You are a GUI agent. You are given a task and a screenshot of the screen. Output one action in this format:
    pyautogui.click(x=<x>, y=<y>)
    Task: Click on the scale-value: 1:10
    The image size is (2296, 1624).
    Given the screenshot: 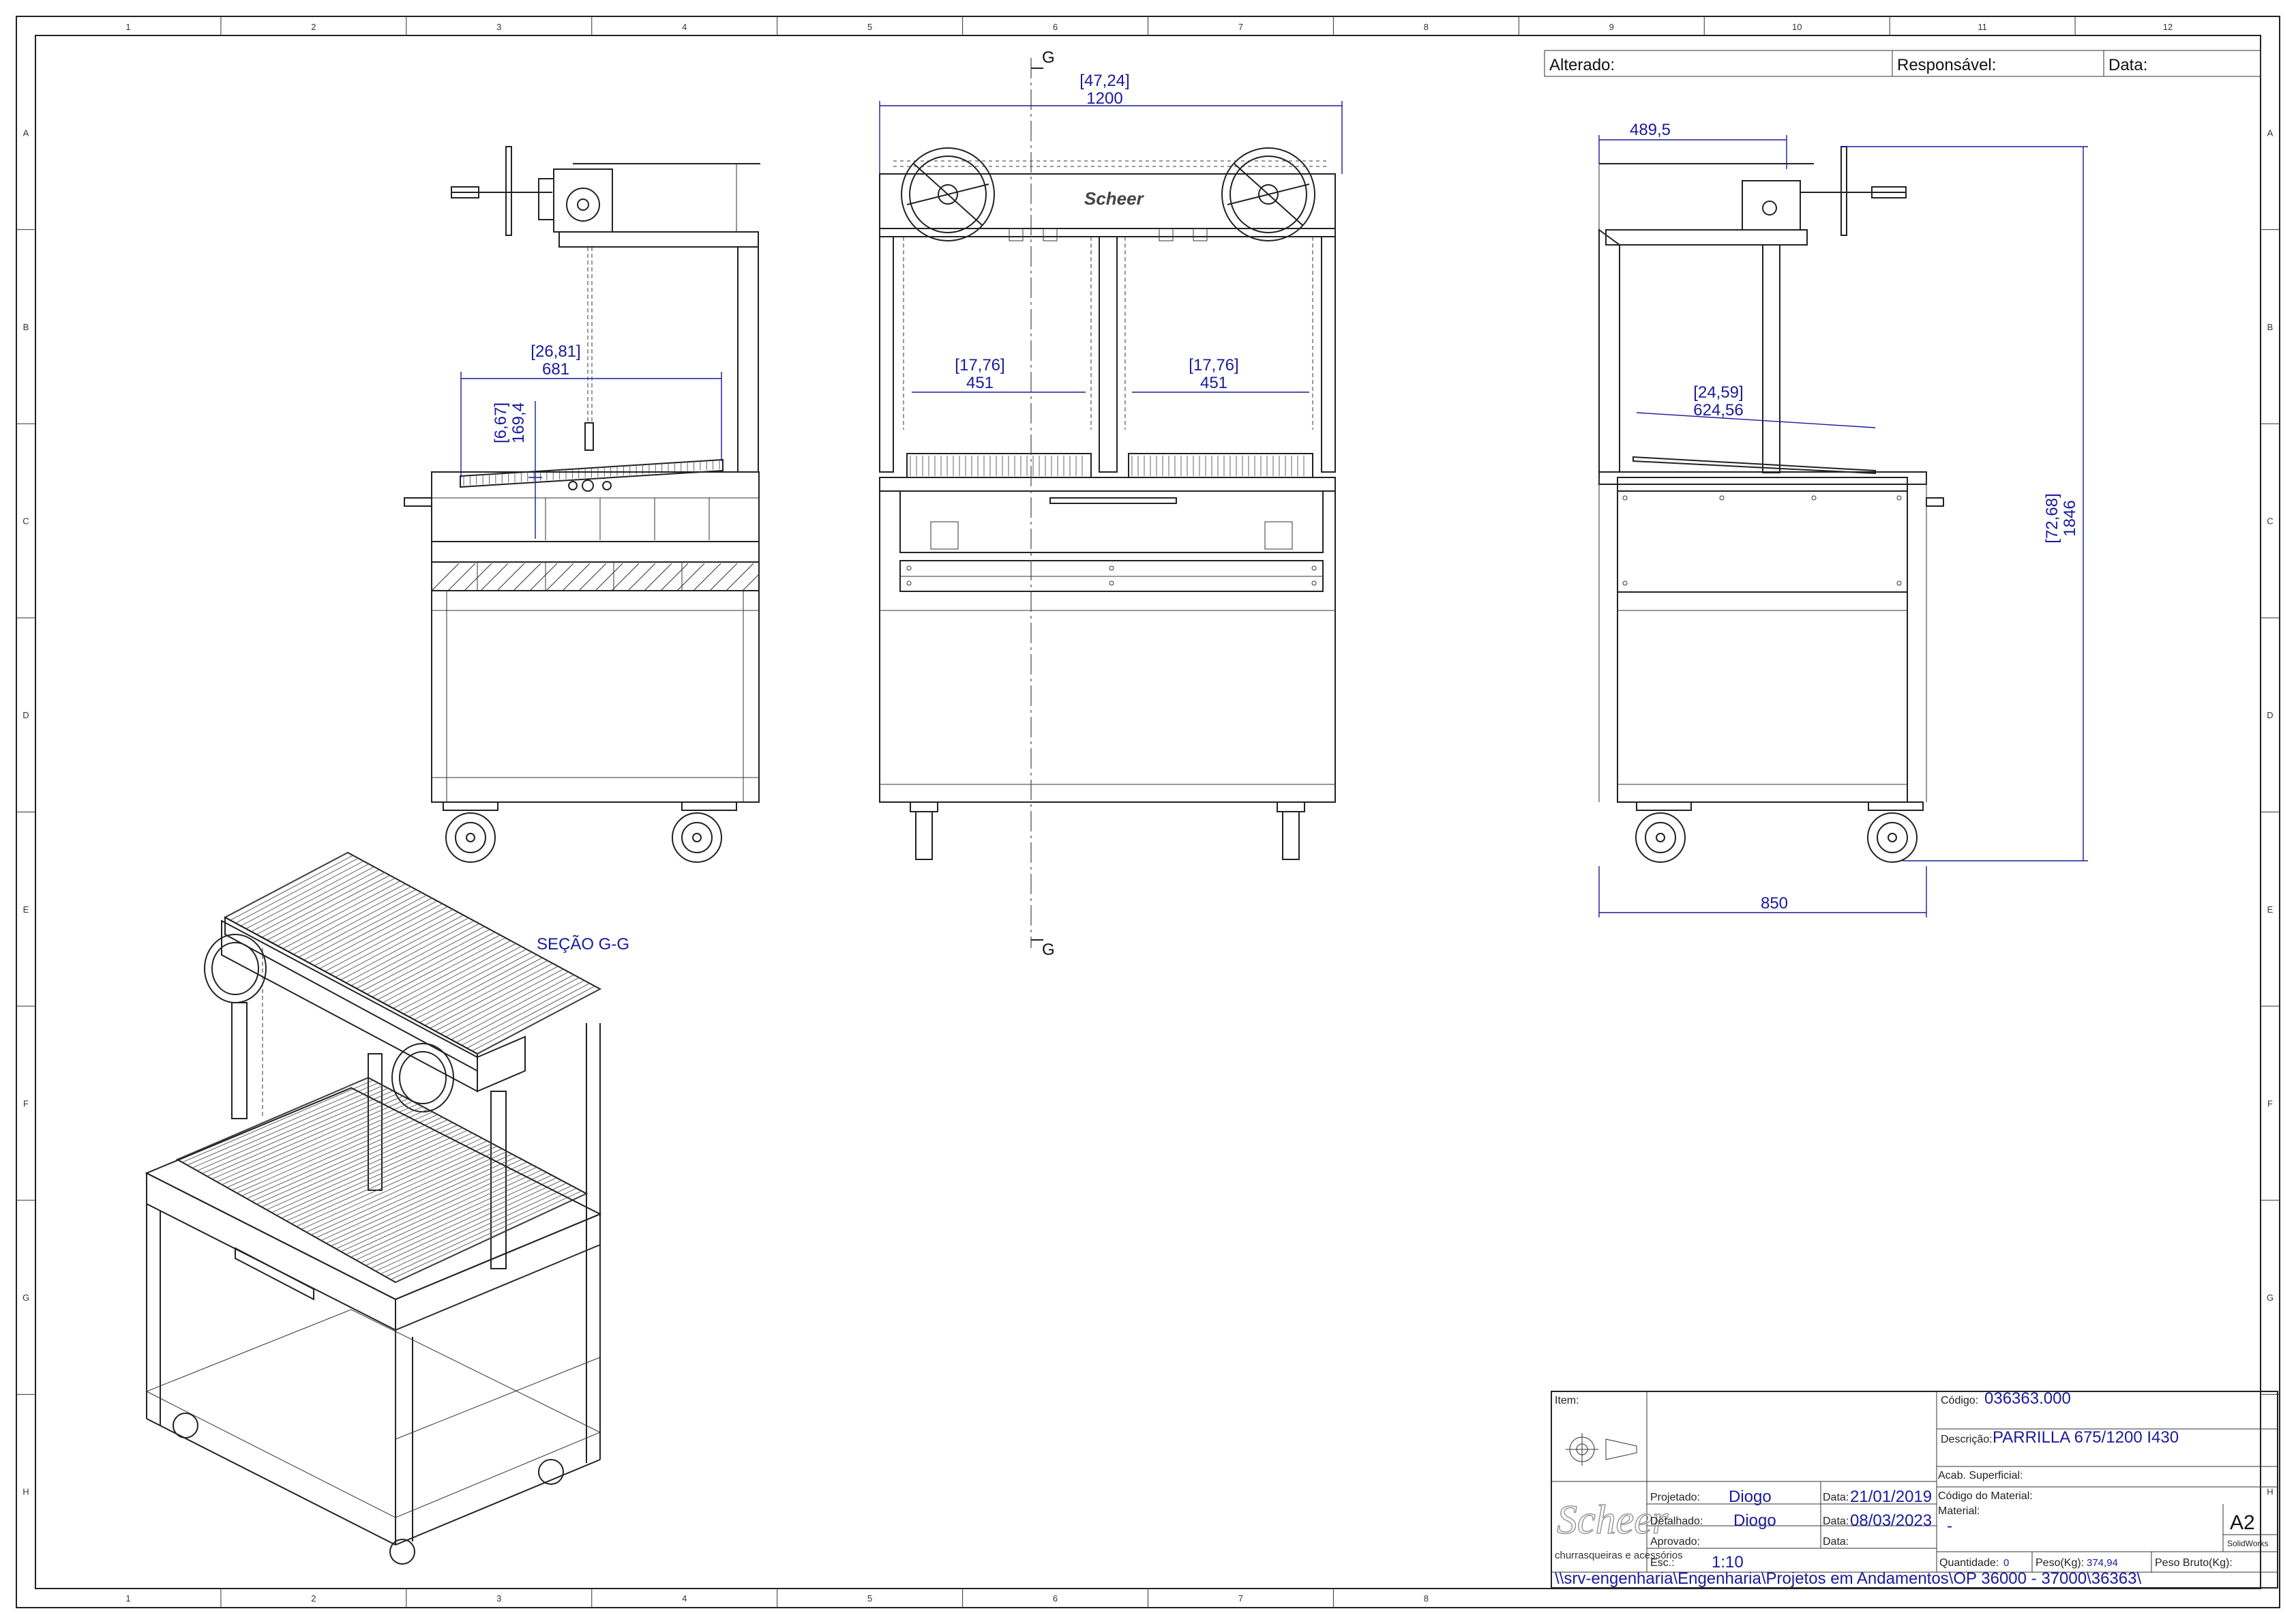 What is the action you would take?
    pyautogui.click(x=1728, y=1562)
    